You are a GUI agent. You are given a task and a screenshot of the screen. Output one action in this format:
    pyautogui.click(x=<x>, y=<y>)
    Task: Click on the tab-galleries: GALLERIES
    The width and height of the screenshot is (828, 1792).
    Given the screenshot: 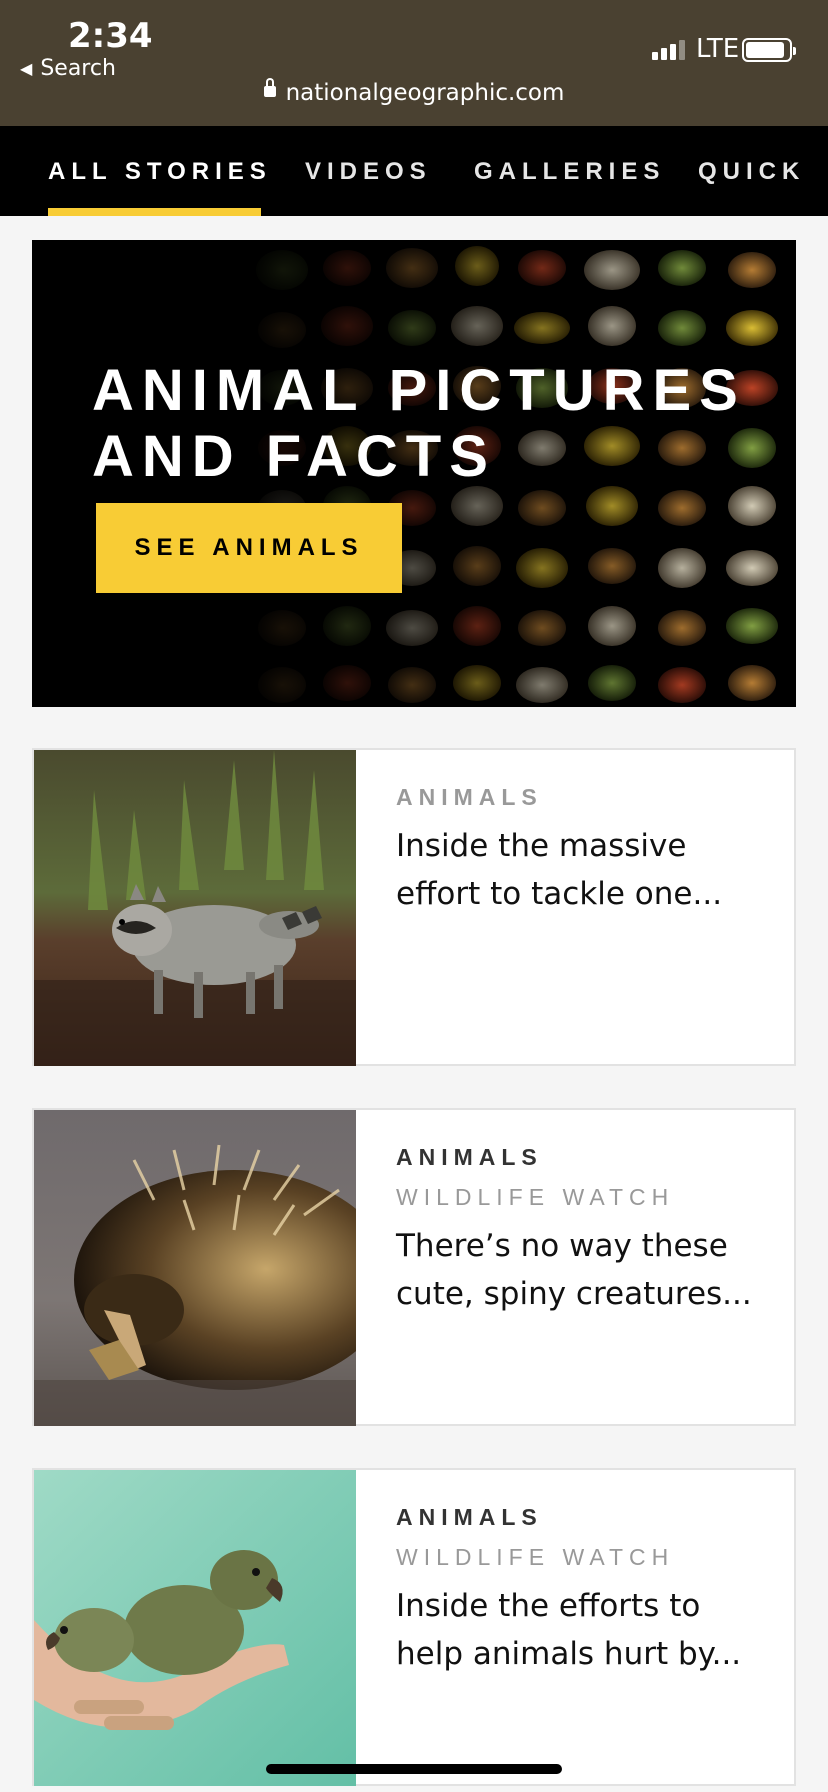 What is the action you would take?
    pyautogui.click(x=569, y=172)
    